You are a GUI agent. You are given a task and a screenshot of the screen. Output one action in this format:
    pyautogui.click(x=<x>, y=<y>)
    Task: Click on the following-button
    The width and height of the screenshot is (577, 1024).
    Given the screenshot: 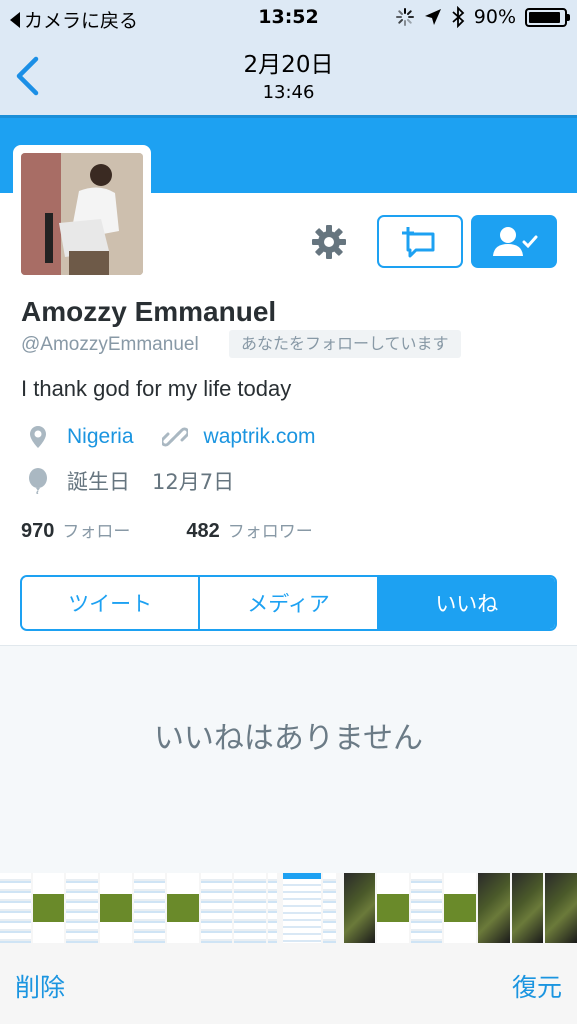 What is the action you would take?
    pyautogui.click(x=514, y=241)
    